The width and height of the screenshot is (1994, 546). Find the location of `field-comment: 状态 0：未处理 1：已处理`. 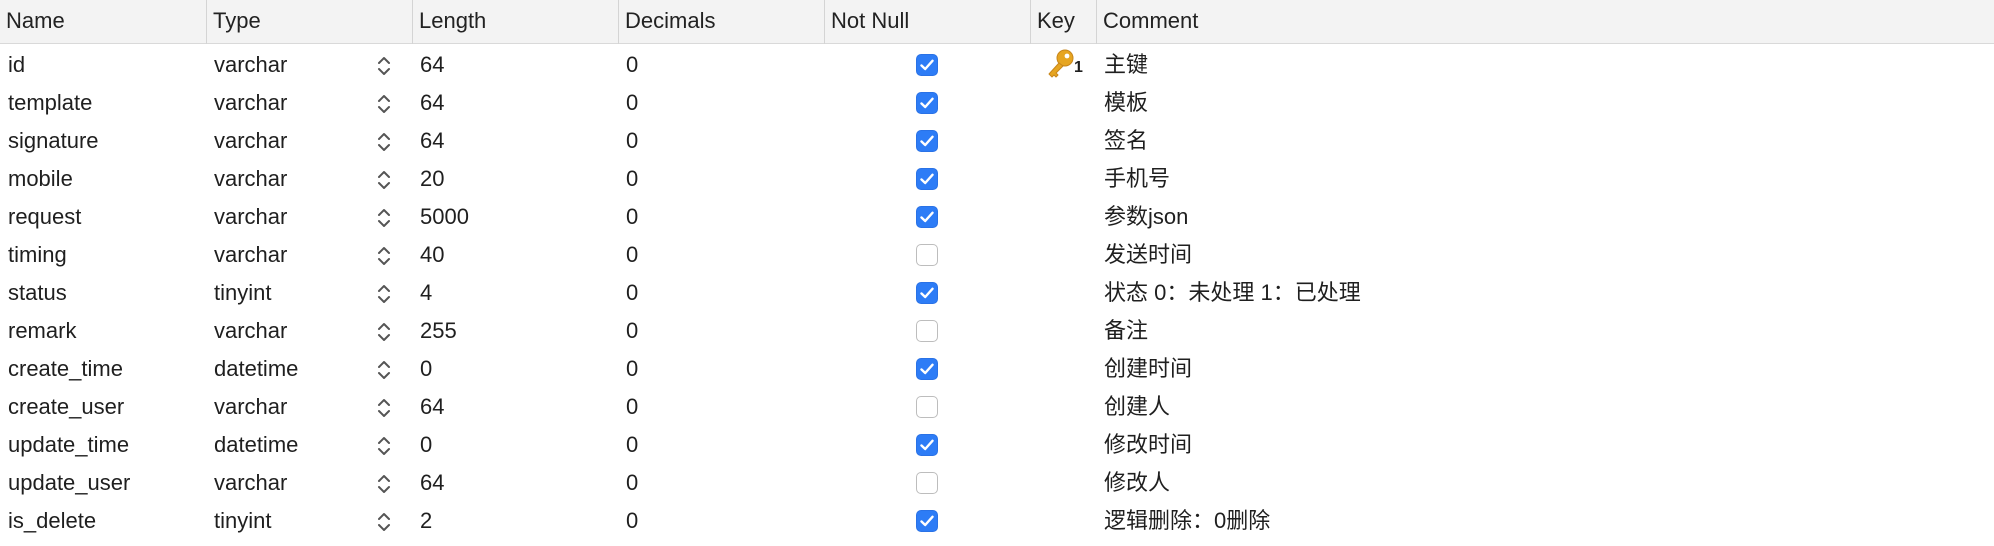

field-comment: 状态 0：未处理 1：已处理 is located at coordinates (1232, 293).